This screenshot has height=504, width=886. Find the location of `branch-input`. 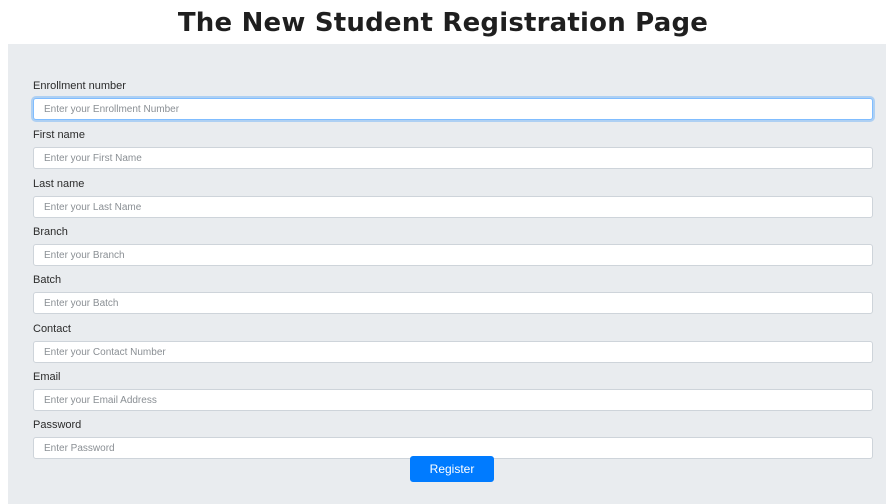

branch-input is located at coordinates (453, 255).